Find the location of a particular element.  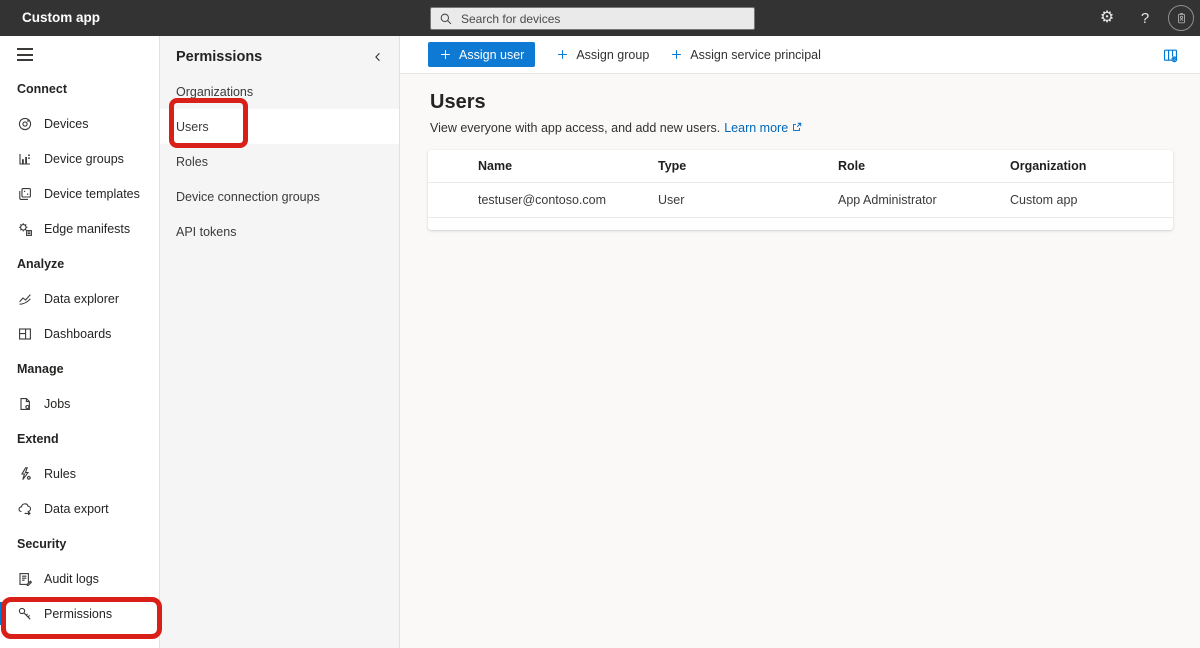

assign-service-principal-button: Assign service principal is located at coordinates (745, 55).